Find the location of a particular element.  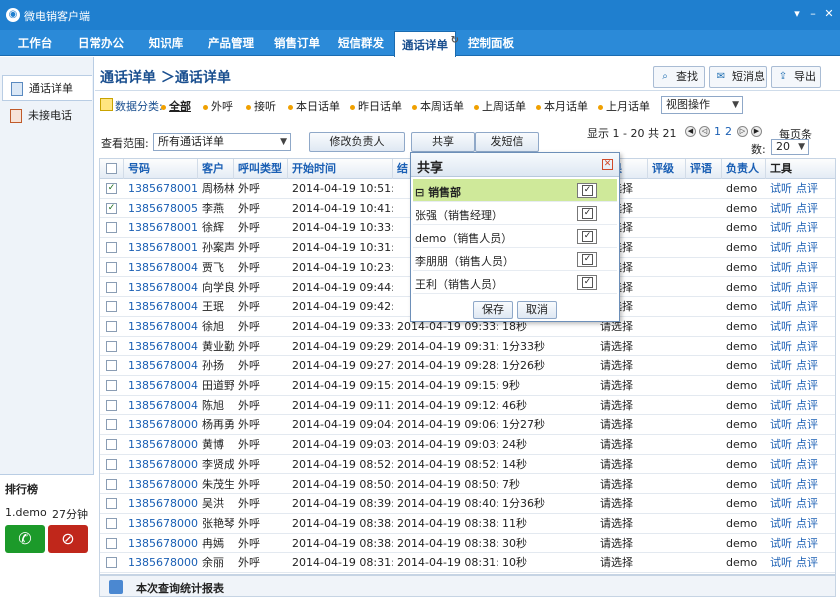

phone-cell: 13856780010 is located at coordinates (161, 188).